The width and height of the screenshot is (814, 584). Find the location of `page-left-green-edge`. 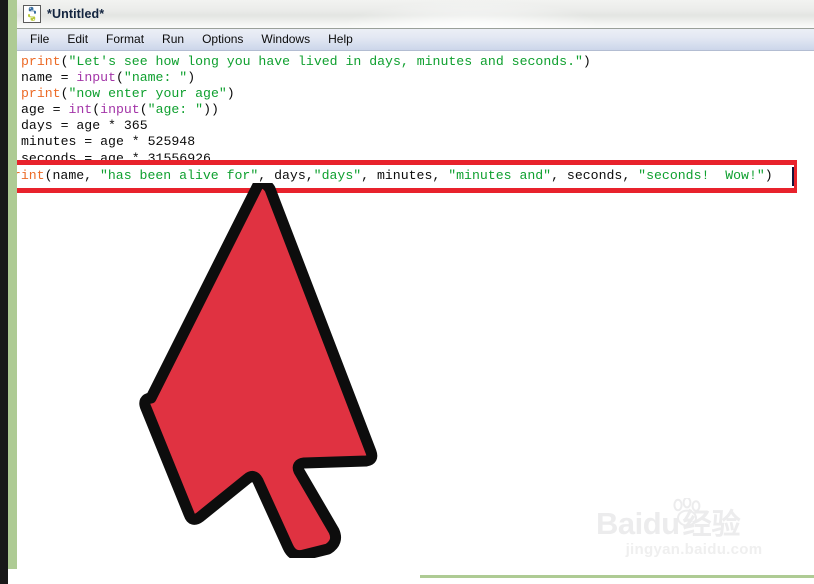

page-left-green-edge is located at coordinates (12, 284).